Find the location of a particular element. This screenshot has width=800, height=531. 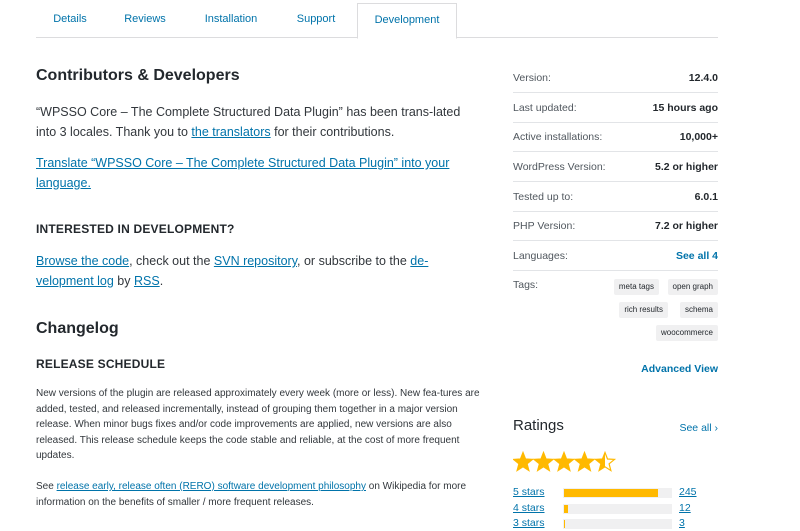

tab-details: Details is located at coordinates (70, 19).